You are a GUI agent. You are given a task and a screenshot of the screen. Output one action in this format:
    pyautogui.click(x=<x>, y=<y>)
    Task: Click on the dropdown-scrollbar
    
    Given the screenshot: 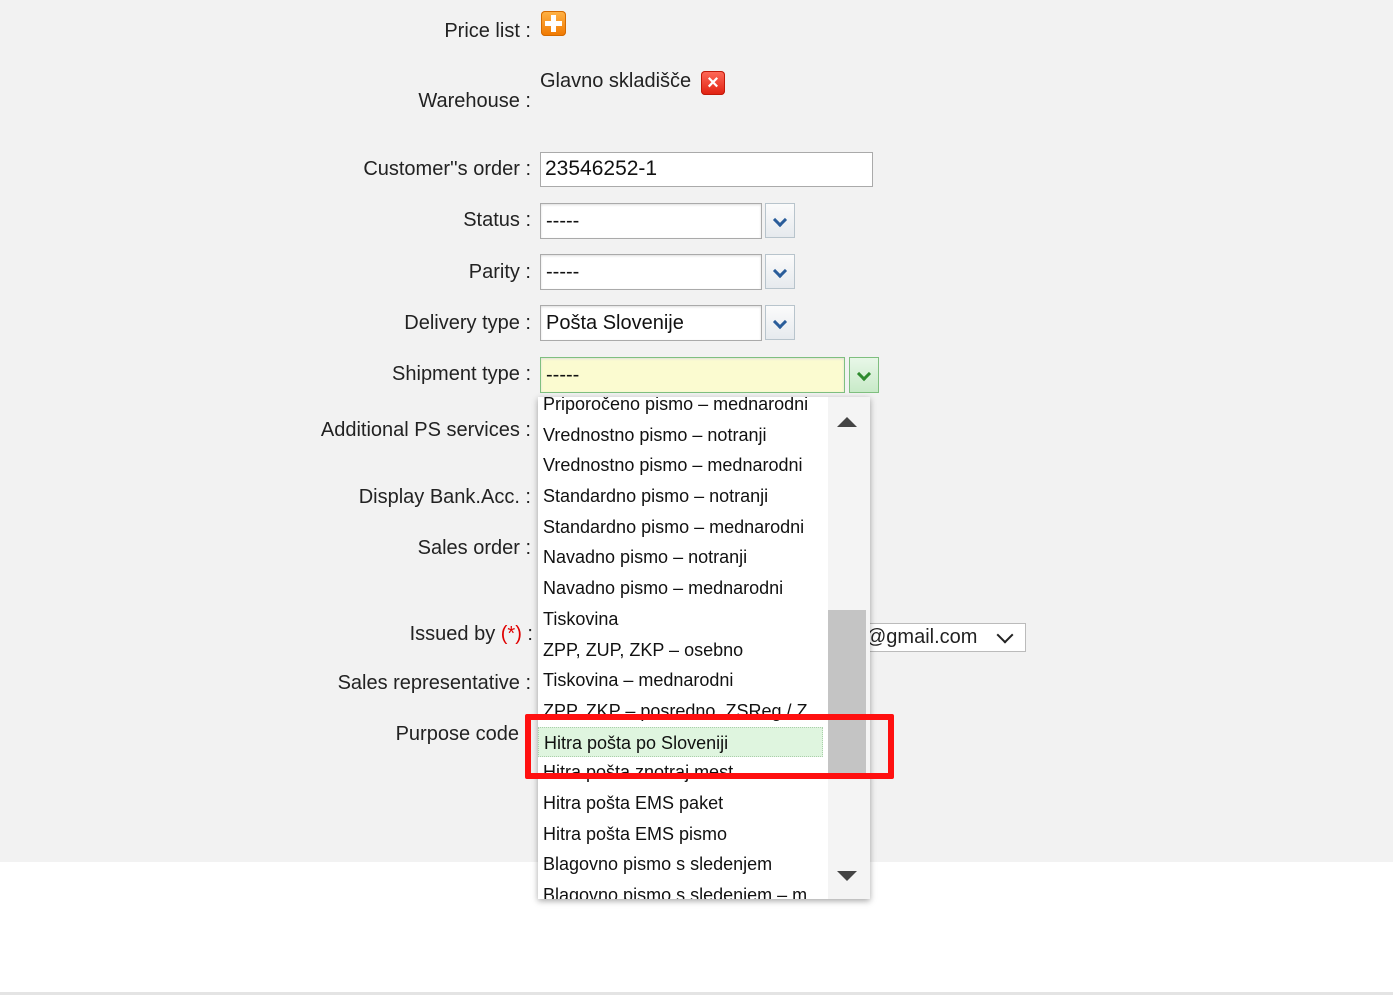 What is the action you would take?
    pyautogui.click(x=849, y=648)
    